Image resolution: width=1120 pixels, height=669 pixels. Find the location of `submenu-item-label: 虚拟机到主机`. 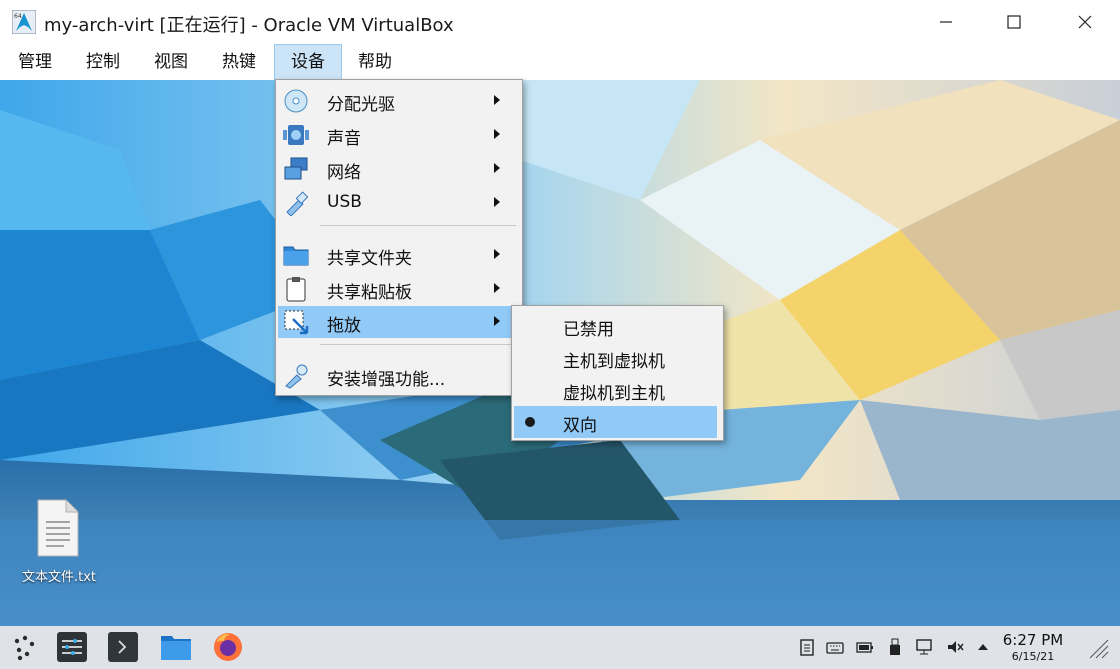

submenu-item-label: 虚拟机到主机 is located at coordinates (614, 394).